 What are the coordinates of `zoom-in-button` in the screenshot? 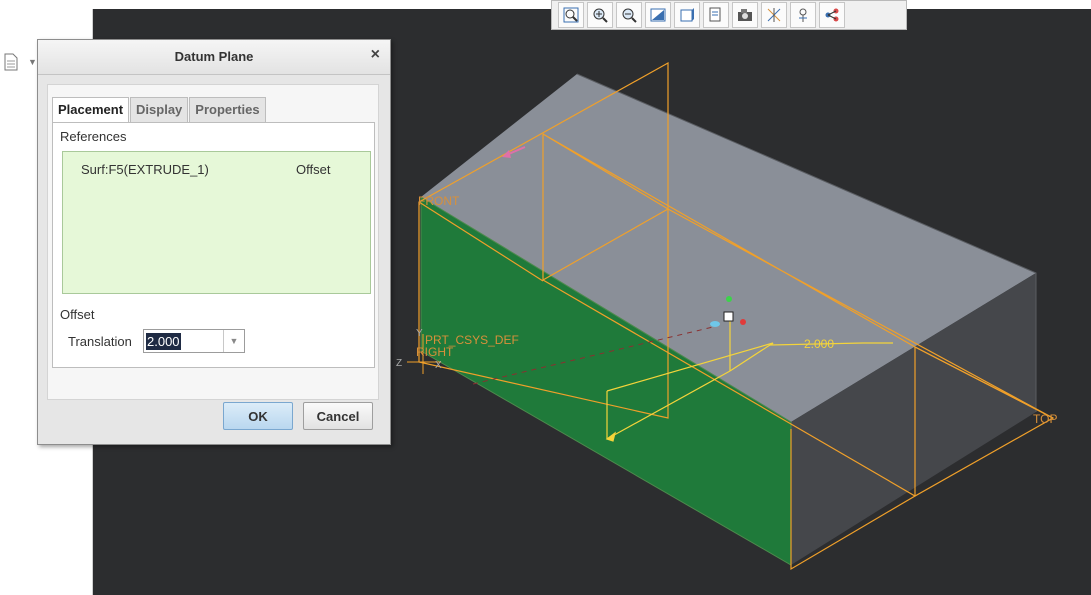 It's located at (600, 15).